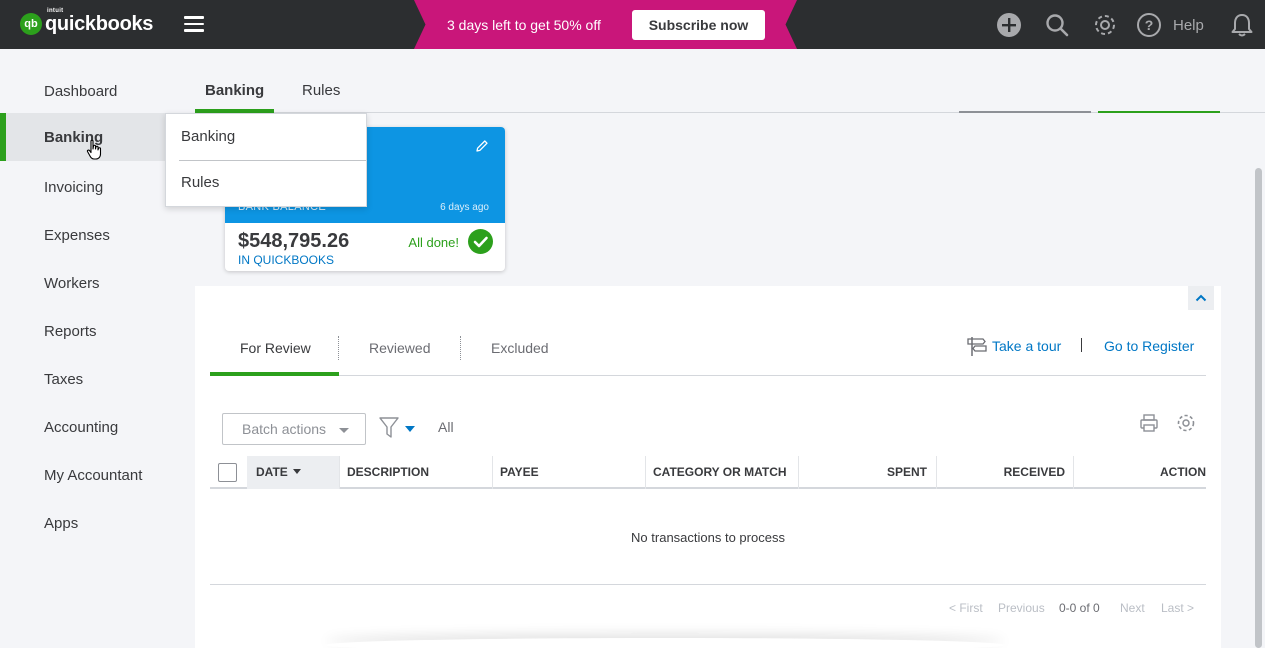  Describe the element at coordinates (1021, 608) in the screenshot. I see `pager-previous: Previous` at that location.